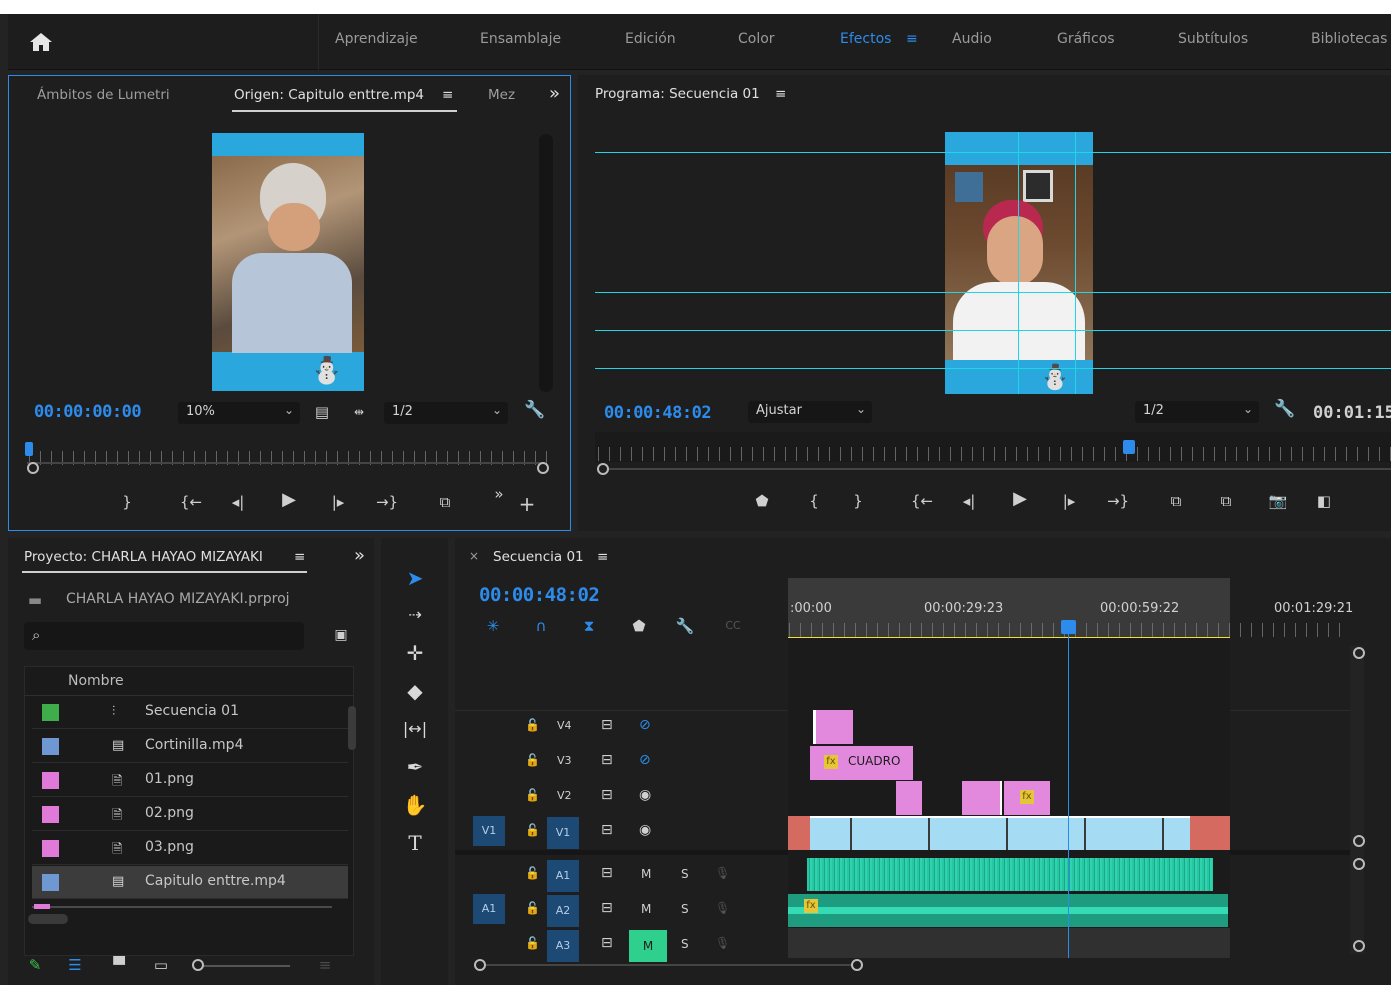  What do you see at coordinates (415, 843) in the screenshot?
I see `type-tool-icon: T` at bounding box center [415, 843].